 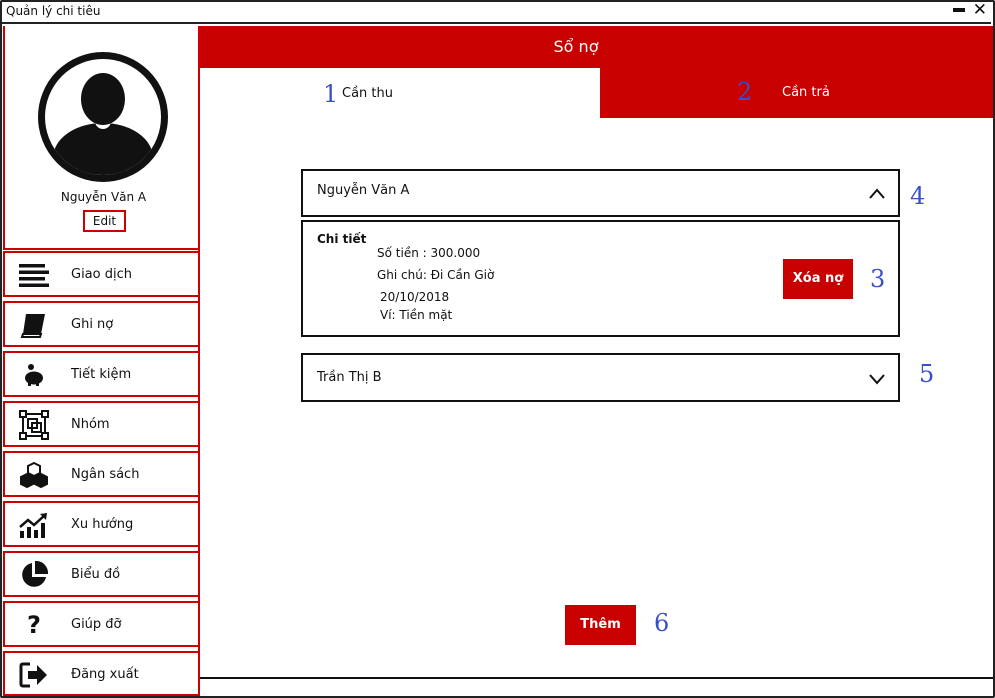 I want to click on sidebar-item-giup-do: ? Giúp đỡ, so click(x=101, y=624).